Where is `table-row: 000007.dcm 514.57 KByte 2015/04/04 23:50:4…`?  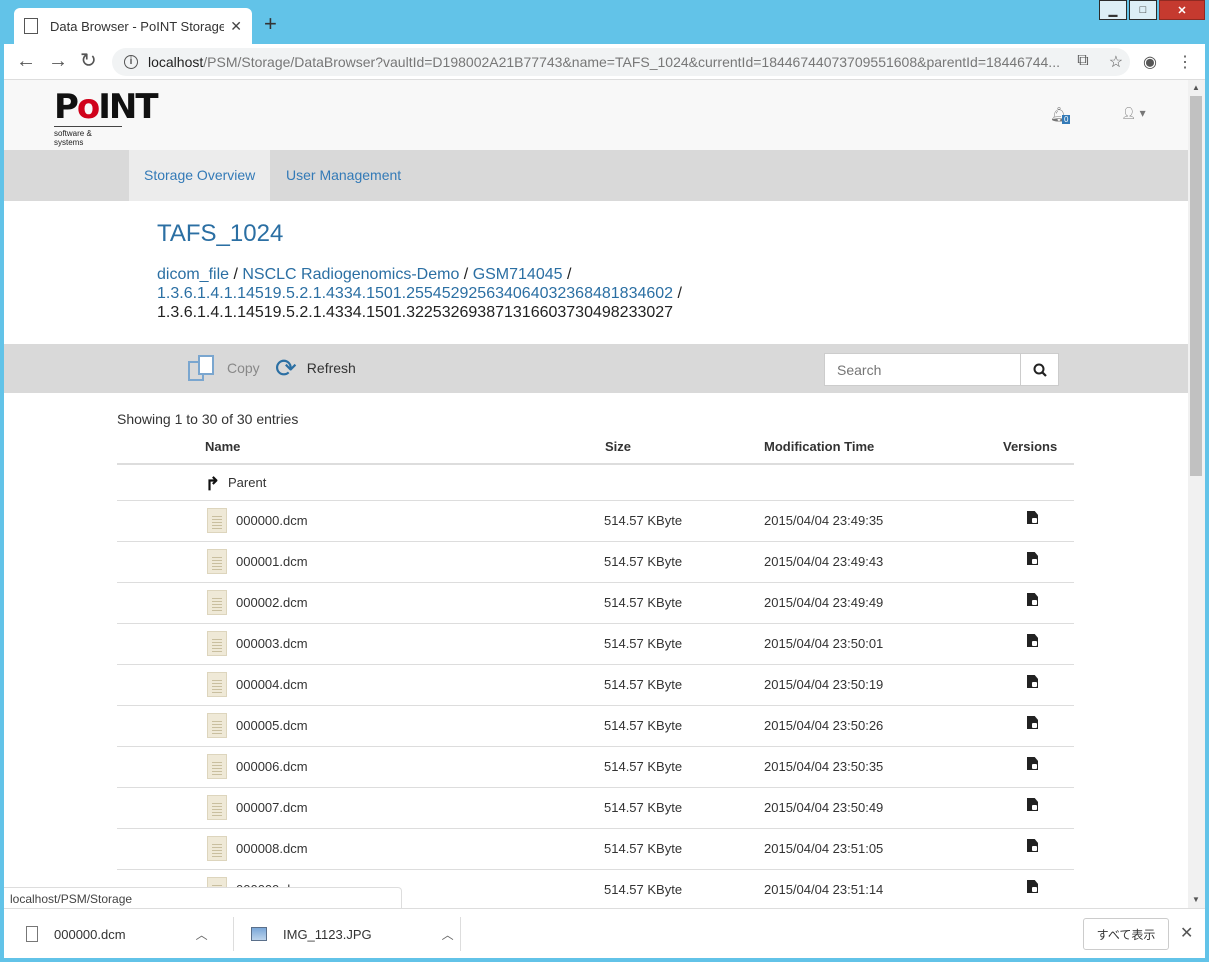 table-row: 000007.dcm 514.57 KByte 2015/04/04 23:50:4… is located at coordinates (595, 808).